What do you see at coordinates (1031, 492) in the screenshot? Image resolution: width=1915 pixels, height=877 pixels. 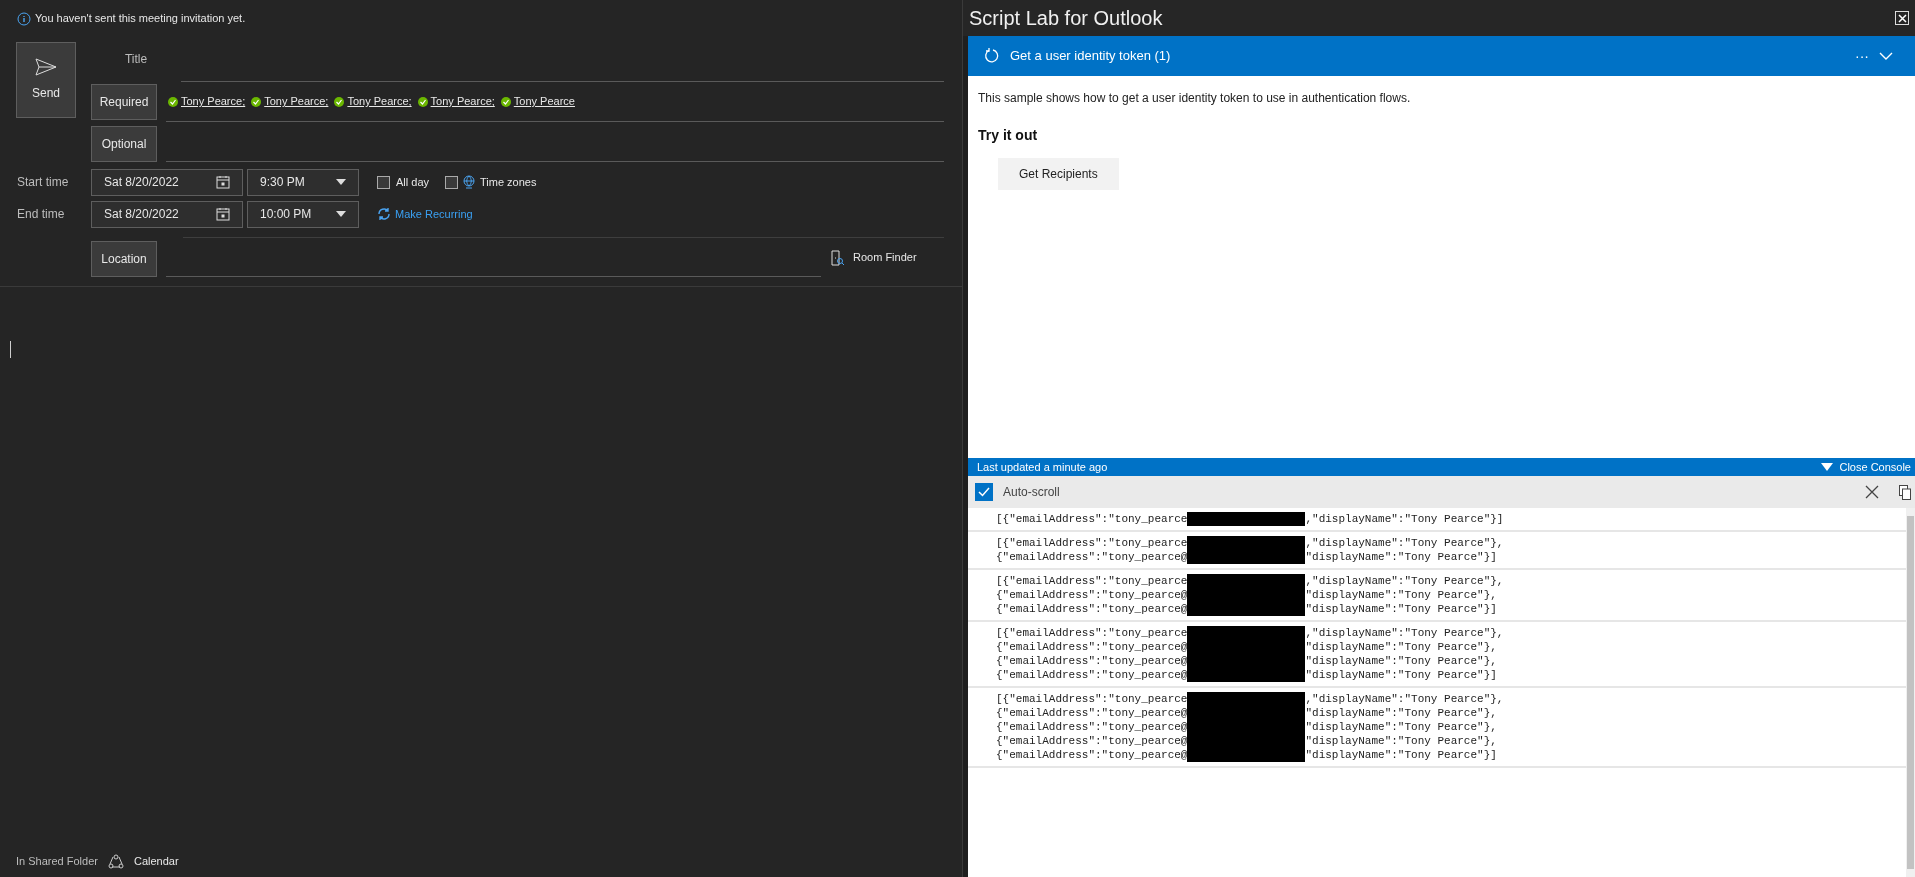 I see `checkbox-label: Auto-scroll` at bounding box center [1031, 492].